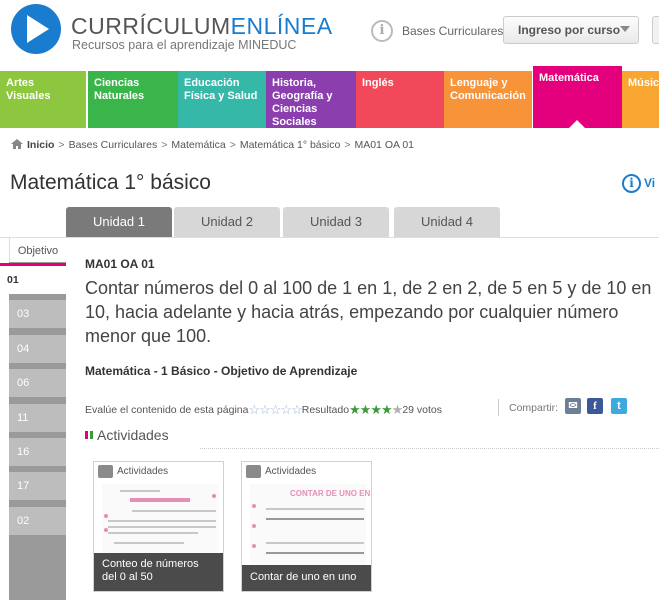 This screenshot has width=659, height=600. What do you see at coordinates (400, 99) in the screenshot?
I see `subject-tab-ingles: Inglés` at bounding box center [400, 99].